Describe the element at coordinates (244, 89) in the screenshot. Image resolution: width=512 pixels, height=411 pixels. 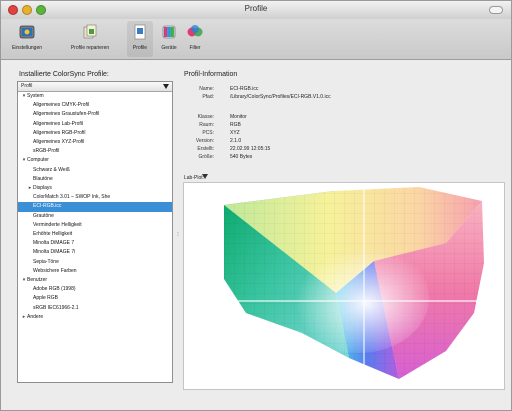
I see `info-value: ECI-RGB.icc` at that location.